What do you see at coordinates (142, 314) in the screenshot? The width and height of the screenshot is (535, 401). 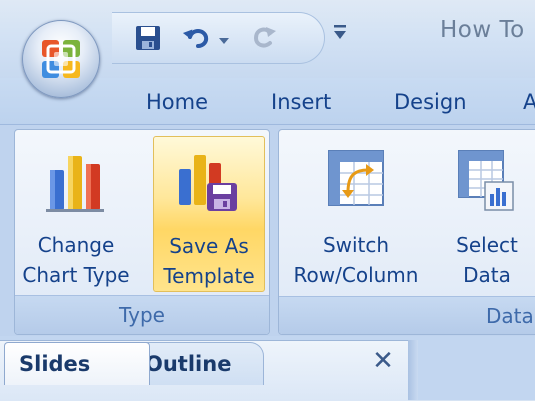 I see `group-type-label: Type` at bounding box center [142, 314].